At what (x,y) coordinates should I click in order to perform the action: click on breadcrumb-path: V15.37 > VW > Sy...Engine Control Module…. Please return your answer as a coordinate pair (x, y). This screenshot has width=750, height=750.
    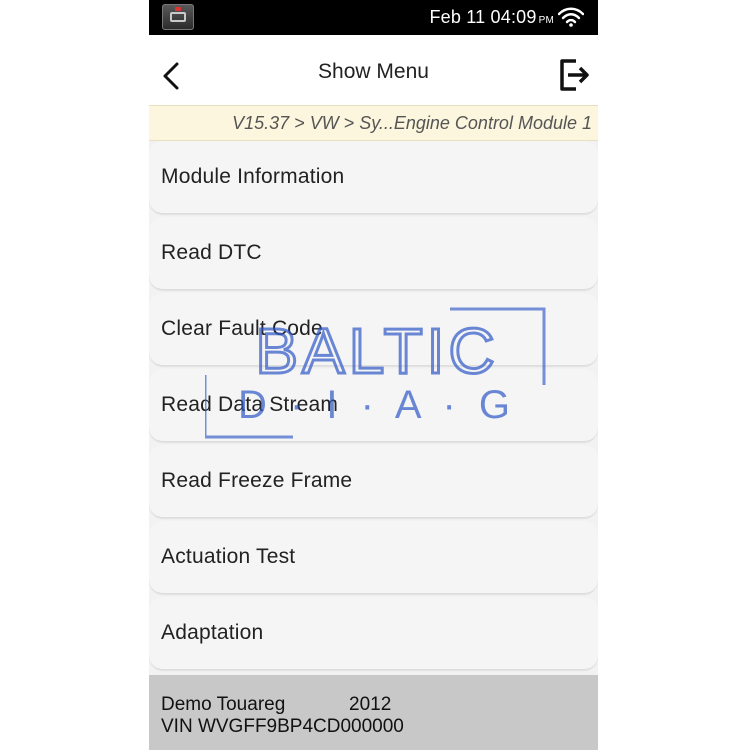
    Looking at the image, I should click on (412, 123).